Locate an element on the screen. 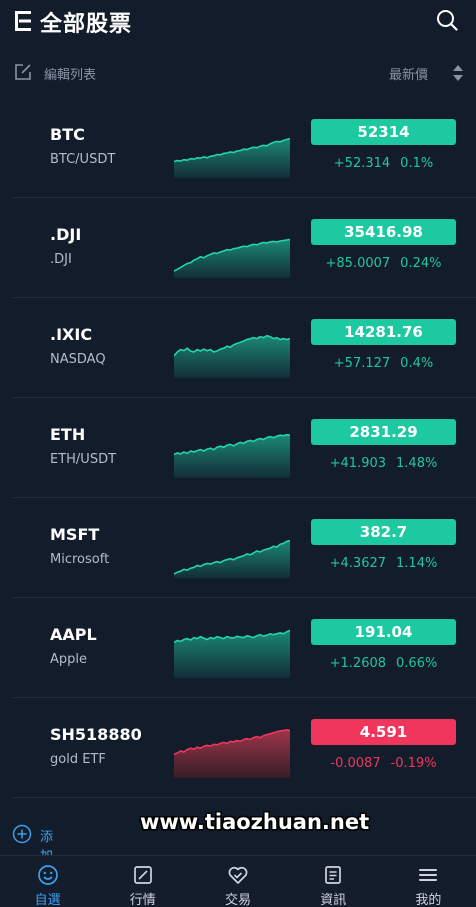 The width and height of the screenshot is (476, 907). stock-symbol: ETH is located at coordinates (68, 434).